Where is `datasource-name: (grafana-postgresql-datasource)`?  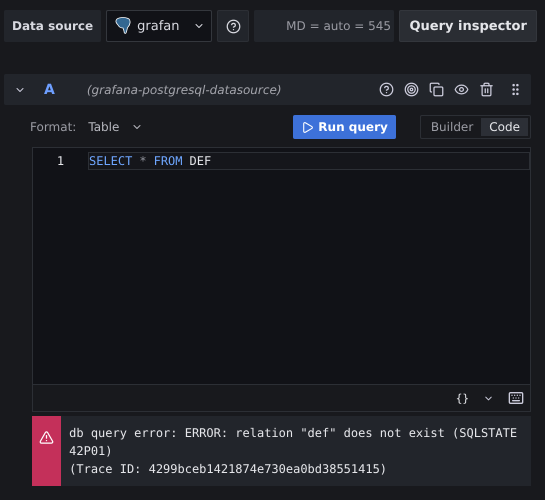
datasource-name: (grafana-postgresql-datasource) is located at coordinates (184, 89).